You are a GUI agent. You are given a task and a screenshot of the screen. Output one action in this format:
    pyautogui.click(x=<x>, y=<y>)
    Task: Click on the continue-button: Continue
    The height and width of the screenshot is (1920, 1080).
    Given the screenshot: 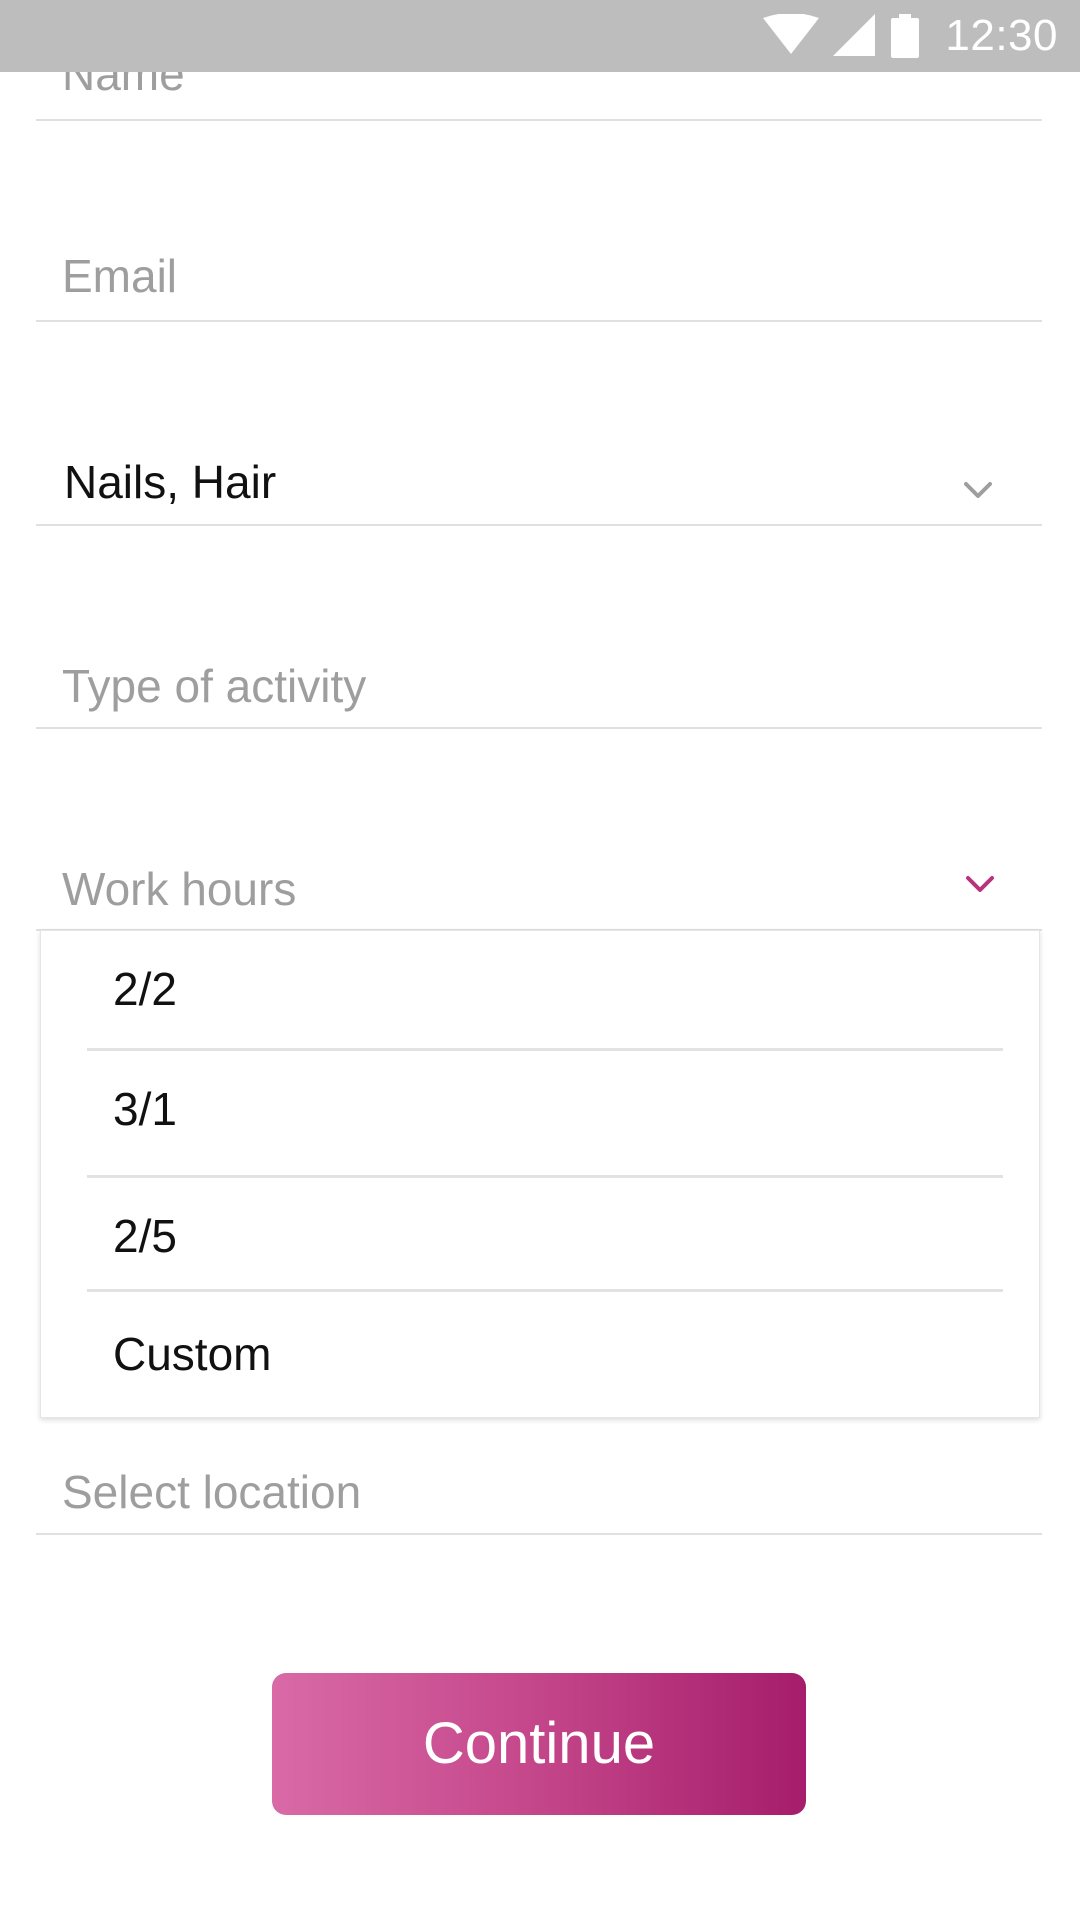 What is the action you would take?
    pyautogui.click(x=539, y=1744)
    